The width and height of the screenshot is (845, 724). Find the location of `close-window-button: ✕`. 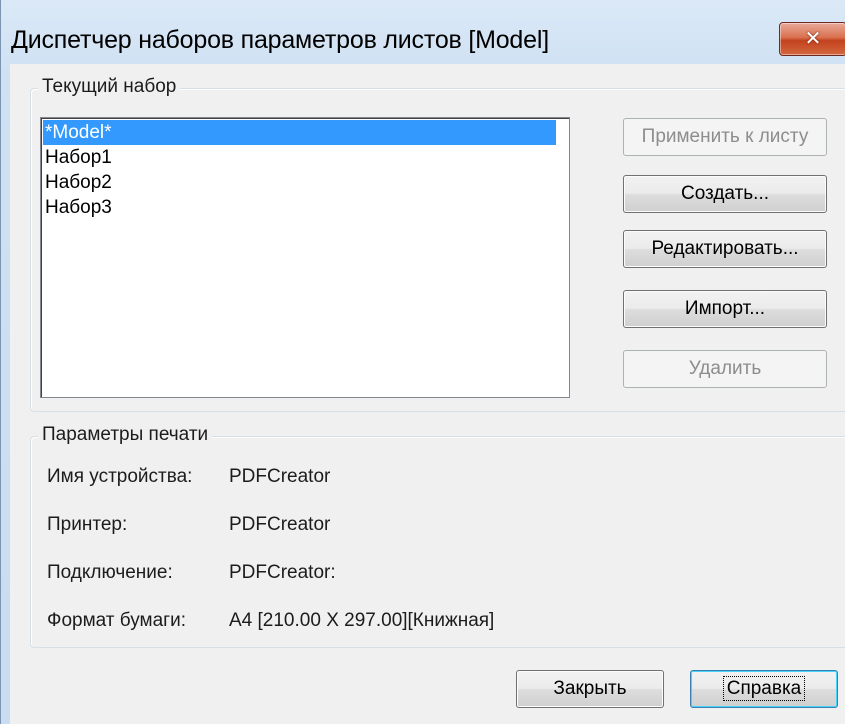

close-window-button: ✕ is located at coordinates (812, 39).